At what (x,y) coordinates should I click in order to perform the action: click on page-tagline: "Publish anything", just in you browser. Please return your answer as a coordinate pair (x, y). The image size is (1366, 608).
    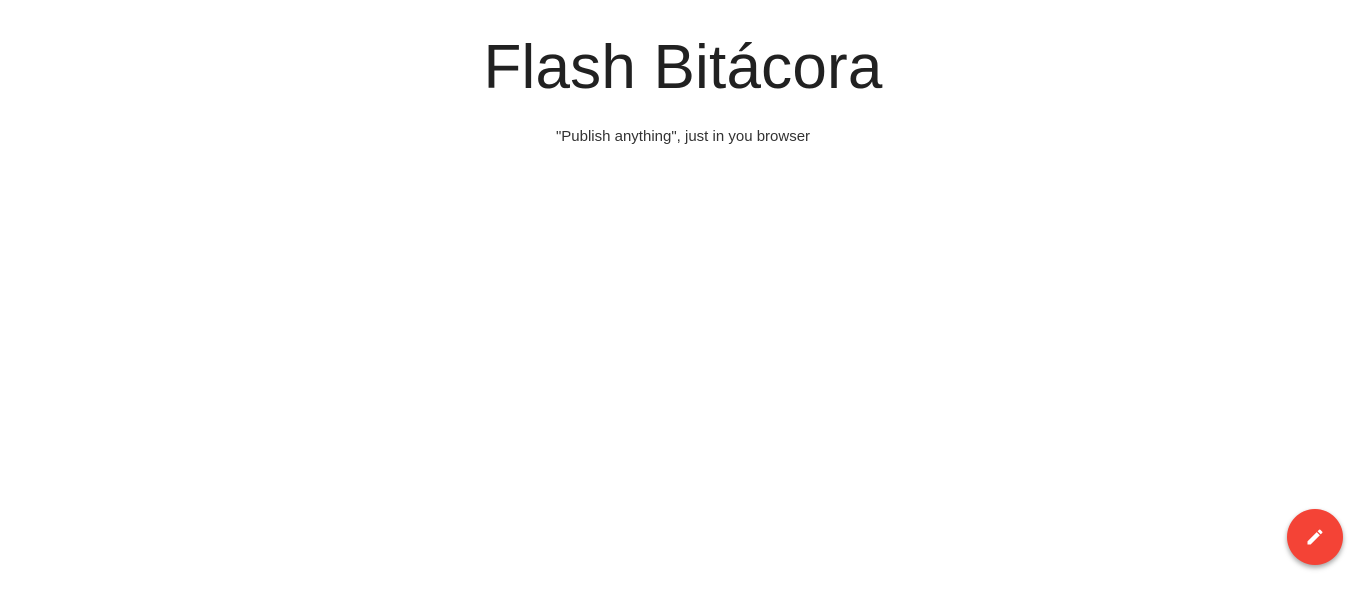
    Looking at the image, I should click on (683, 136).